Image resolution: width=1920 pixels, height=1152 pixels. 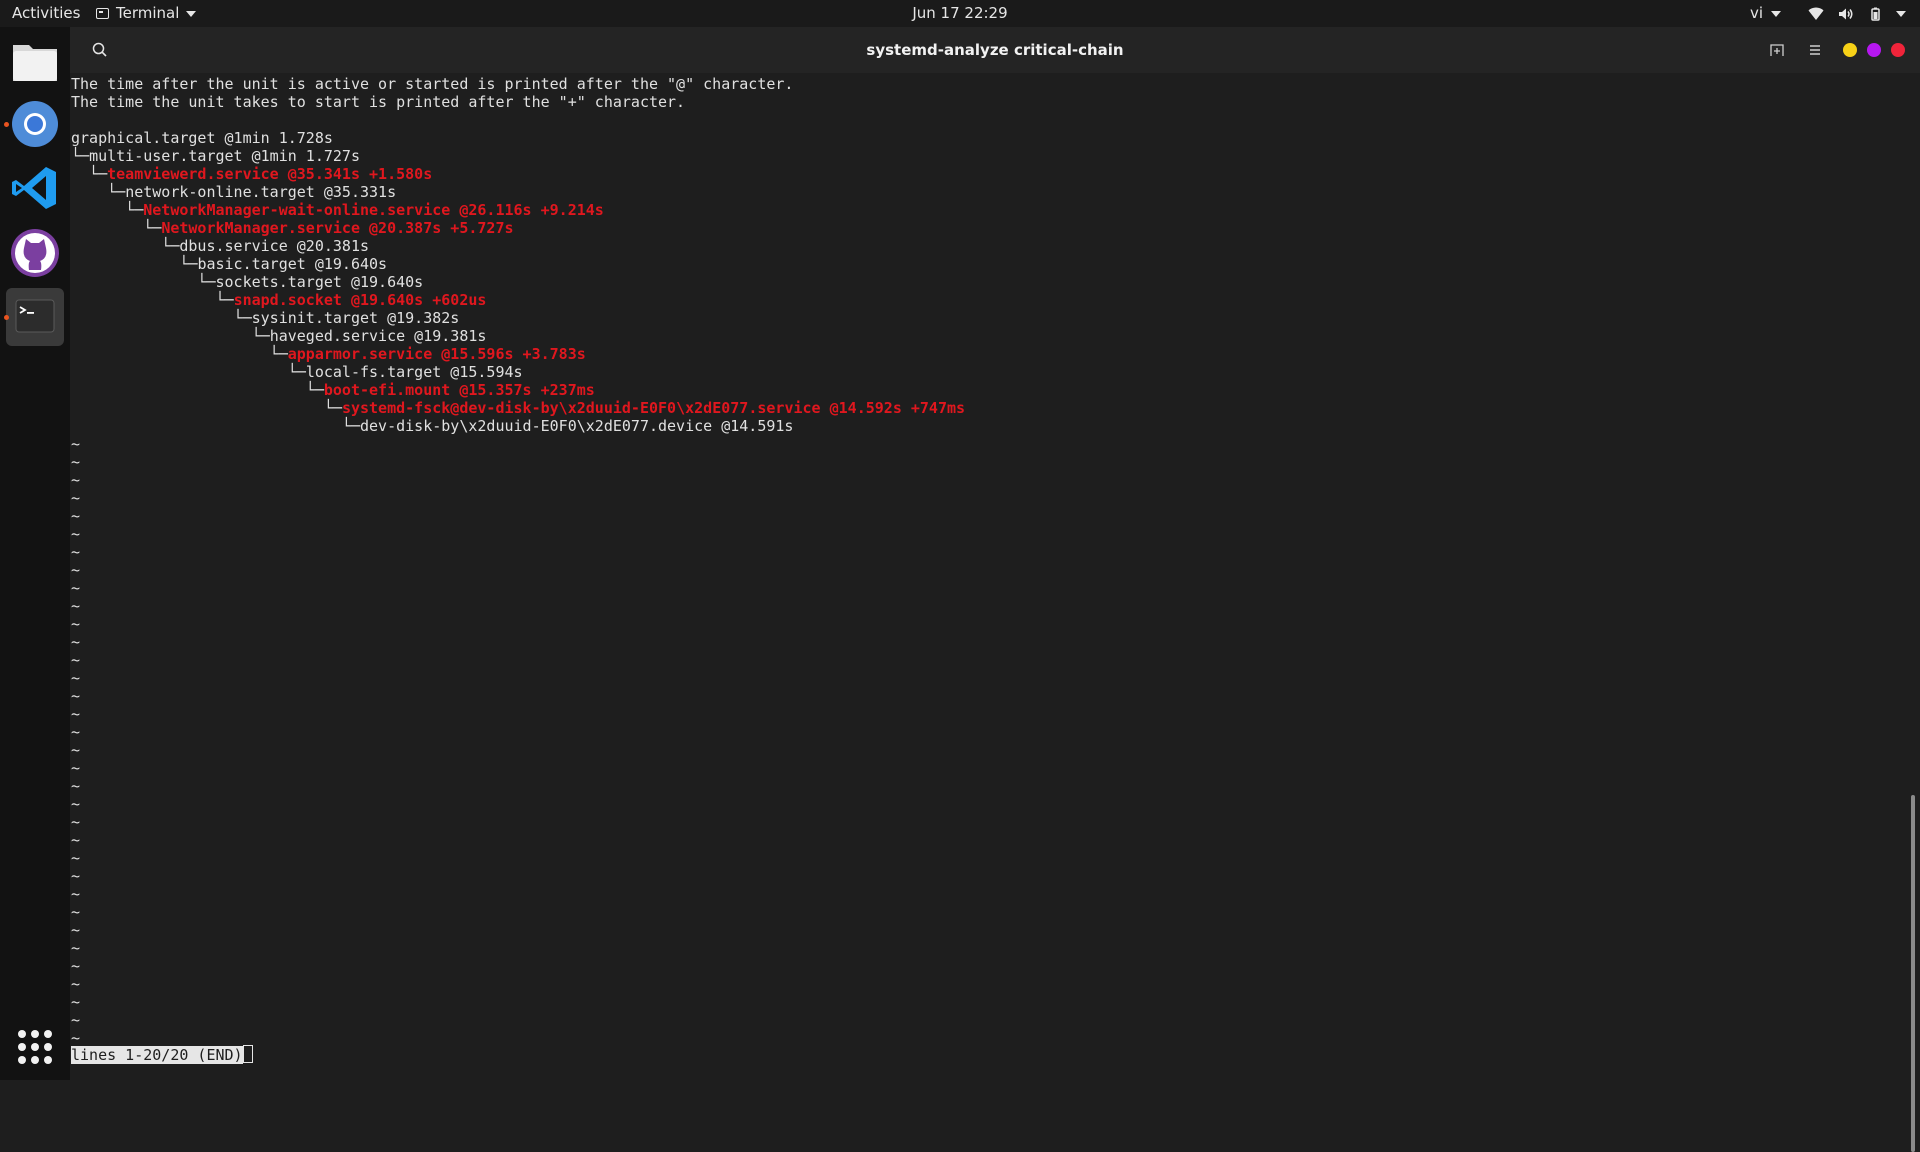 What do you see at coordinates (337, 228) in the screenshot?
I see `critical-unit-text: NetworkManager.service @20.387s +5.727s` at bounding box center [337, 228].